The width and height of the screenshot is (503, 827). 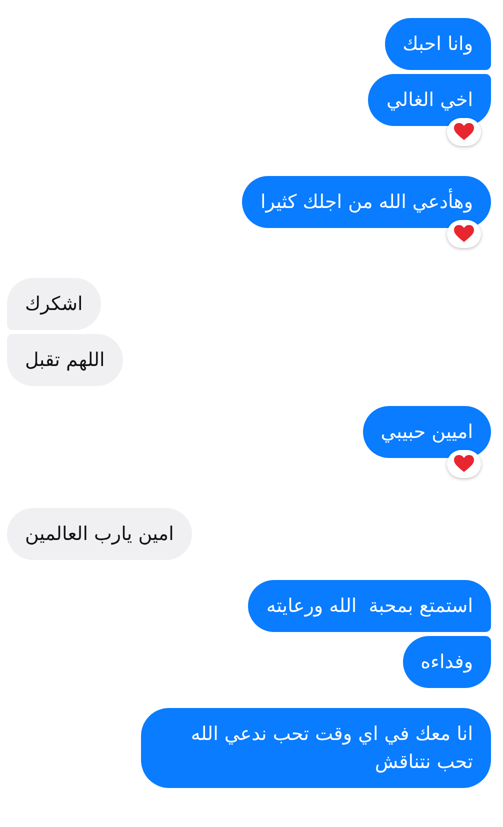 What do you see at coordinates (369, 606) in the screenshot?
I see `message-bubble: استمتع بمحبة الله ورعايته` at bounding box center [369, 606].